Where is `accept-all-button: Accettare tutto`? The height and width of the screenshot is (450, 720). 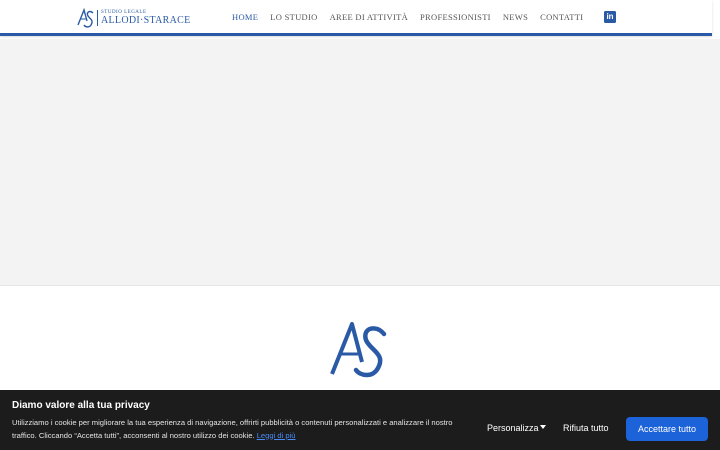 accept-all-button: Accettare tutto is located at coordinates (667, 429).